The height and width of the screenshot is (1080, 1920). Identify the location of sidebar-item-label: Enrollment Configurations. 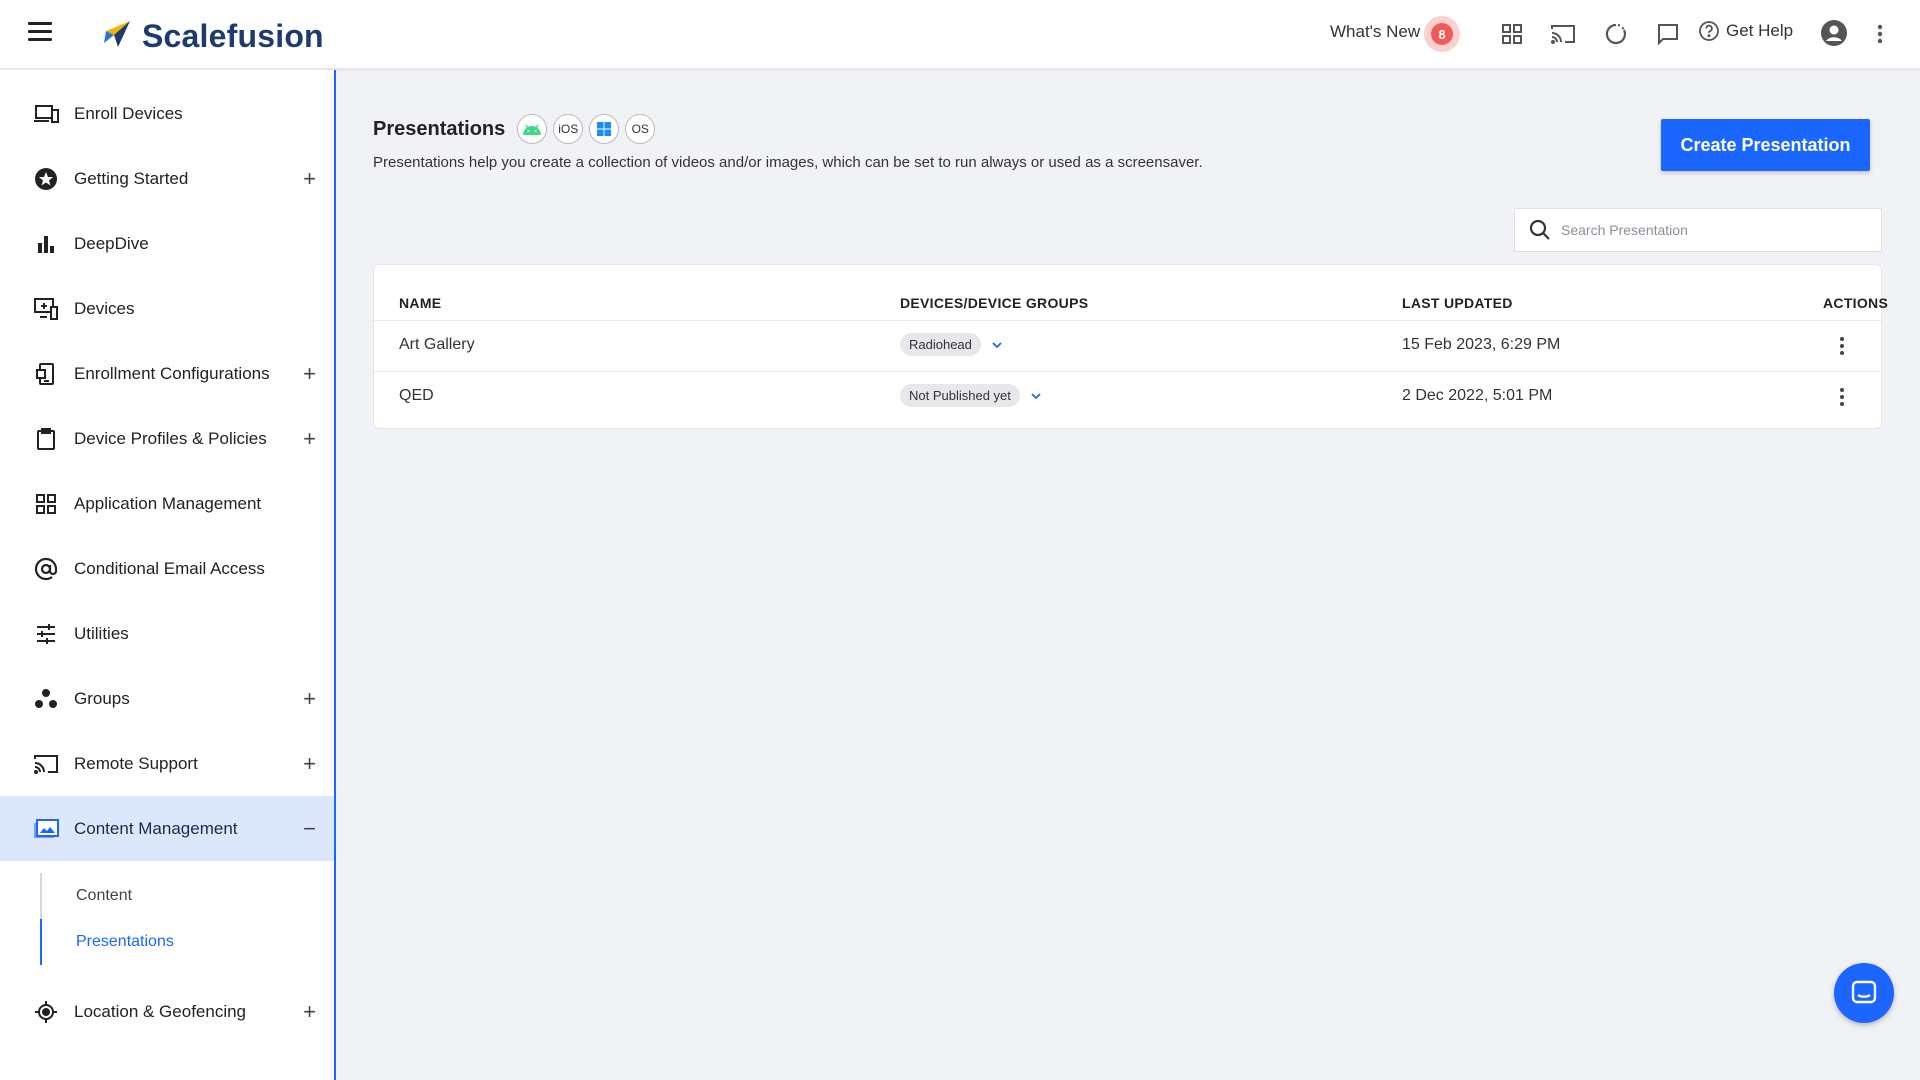
(172, 373).